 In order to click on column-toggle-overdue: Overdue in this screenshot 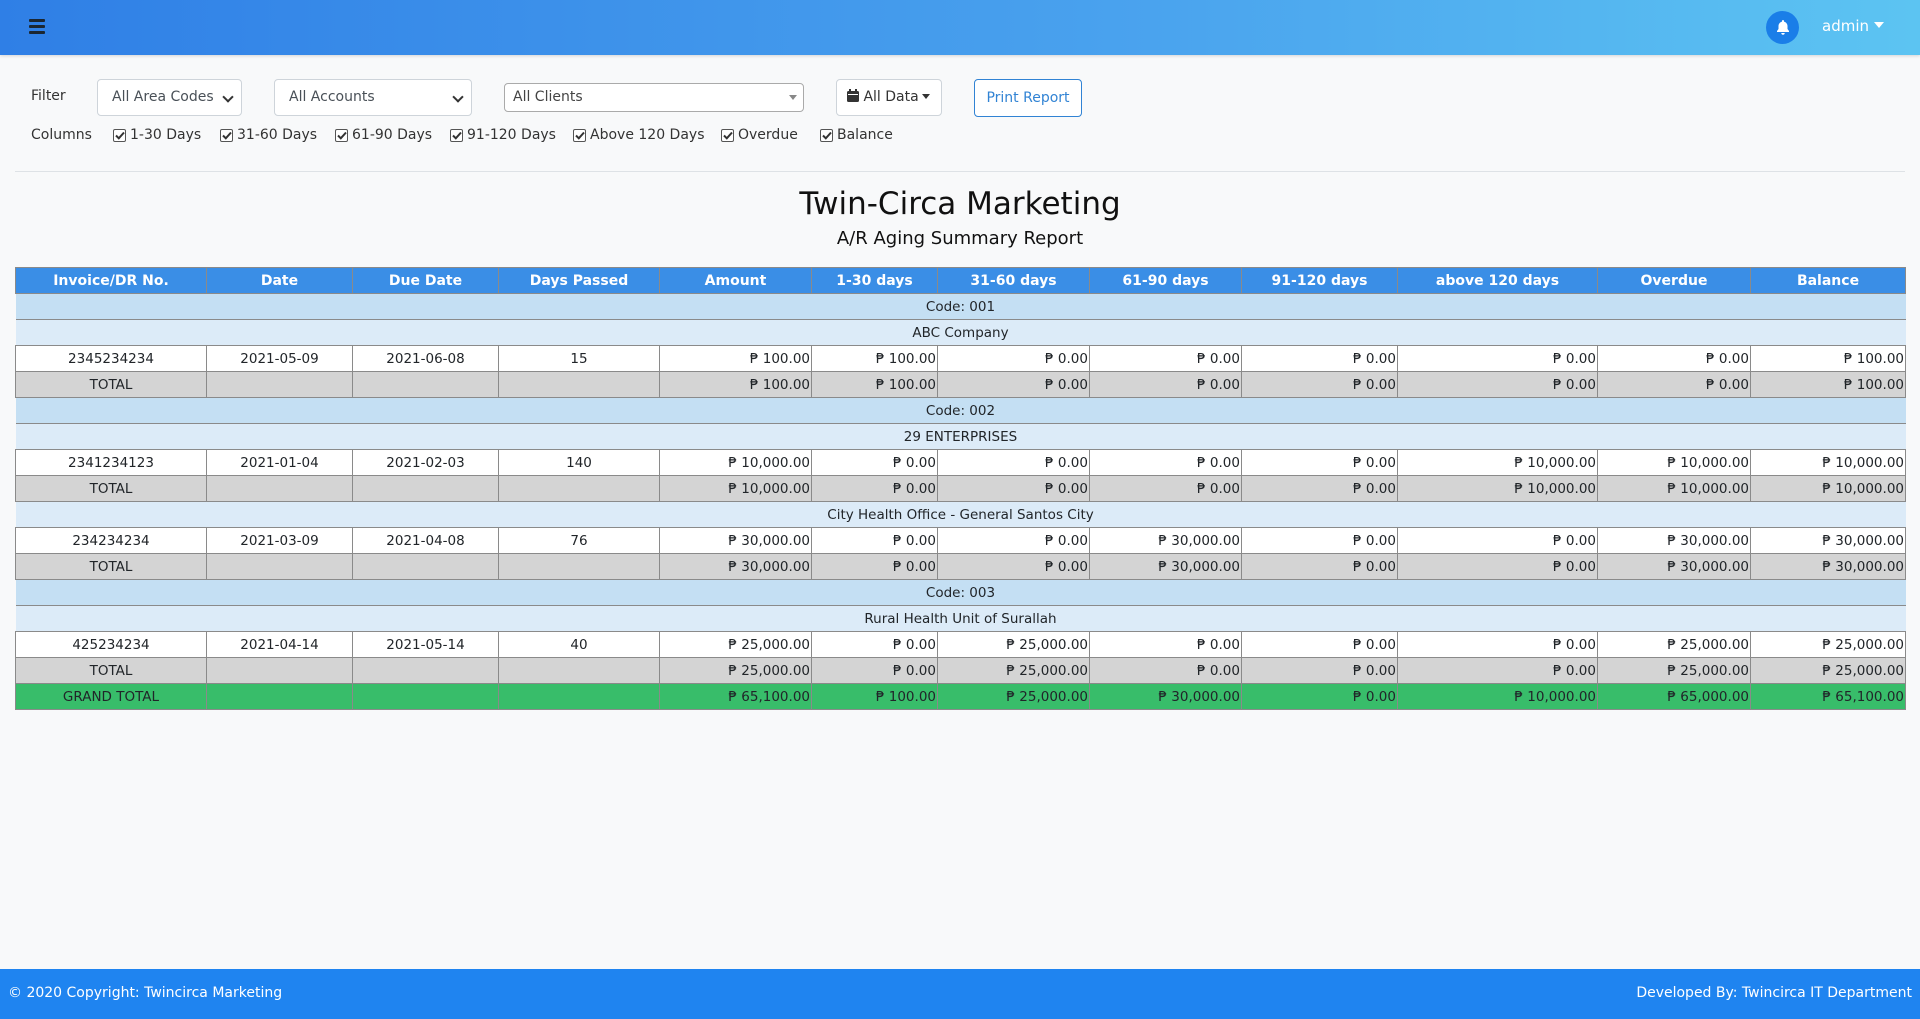, I will do `click(759, 135)`.